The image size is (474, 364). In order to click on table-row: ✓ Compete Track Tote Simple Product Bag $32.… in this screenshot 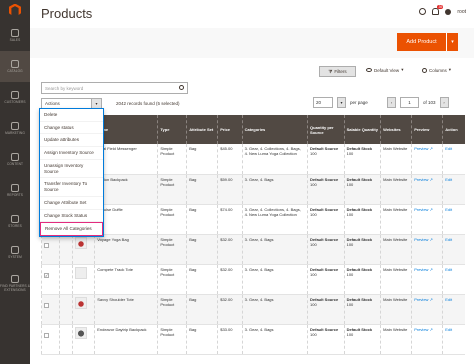, I will do `click(253, 279)`.